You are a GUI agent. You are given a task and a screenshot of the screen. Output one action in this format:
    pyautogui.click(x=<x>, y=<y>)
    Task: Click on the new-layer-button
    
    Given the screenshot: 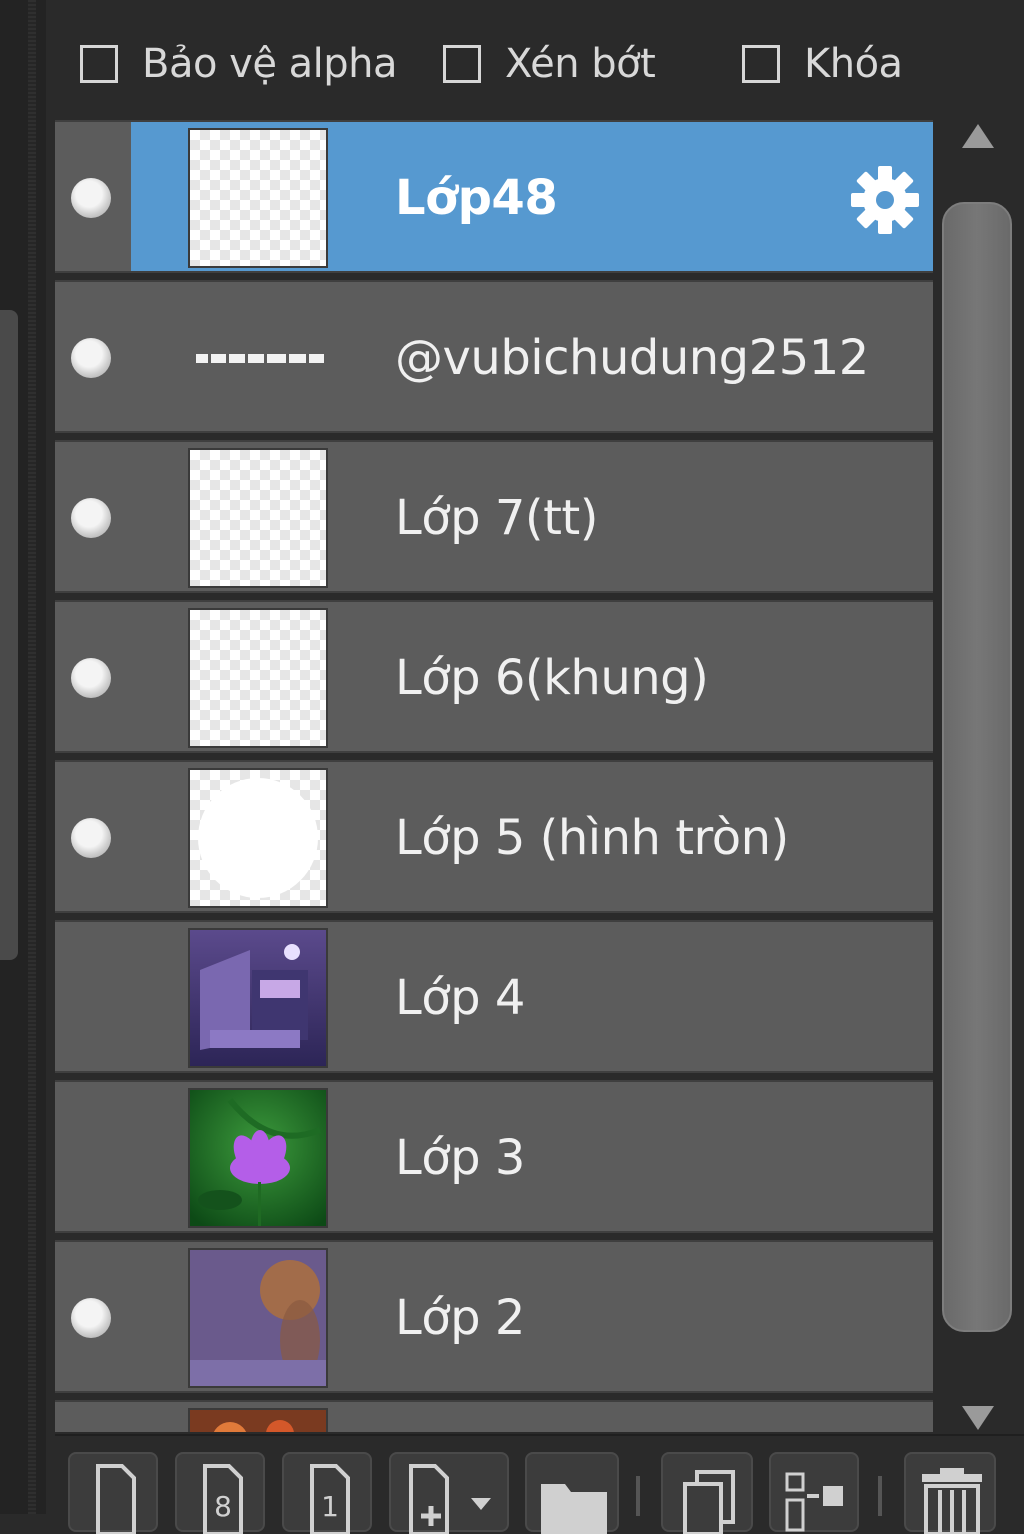 What is the action you would take?
    pyautogui.click(x=113, y=1493)
    